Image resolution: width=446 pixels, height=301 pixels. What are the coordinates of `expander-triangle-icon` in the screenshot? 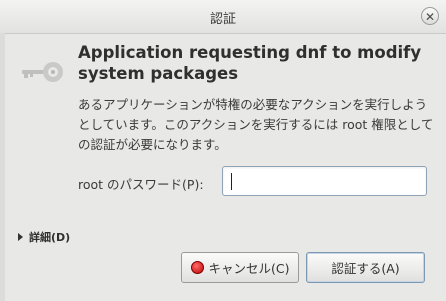 It's located at (20, 237).